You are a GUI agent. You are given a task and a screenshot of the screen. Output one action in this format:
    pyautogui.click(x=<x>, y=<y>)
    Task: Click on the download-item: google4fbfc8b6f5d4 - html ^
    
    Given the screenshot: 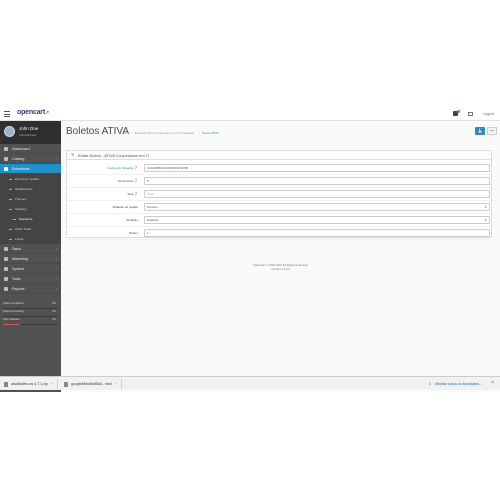 What is the action you would take?
    pyautogui.click(x=91, y=384)
    